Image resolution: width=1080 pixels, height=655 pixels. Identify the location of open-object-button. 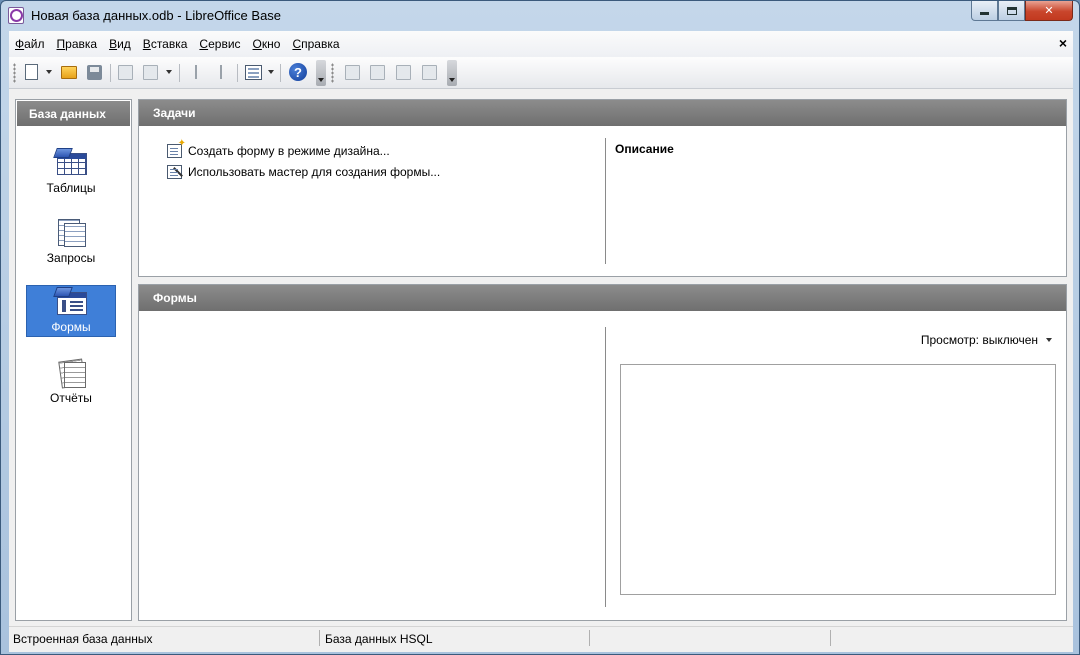
(352, 72).